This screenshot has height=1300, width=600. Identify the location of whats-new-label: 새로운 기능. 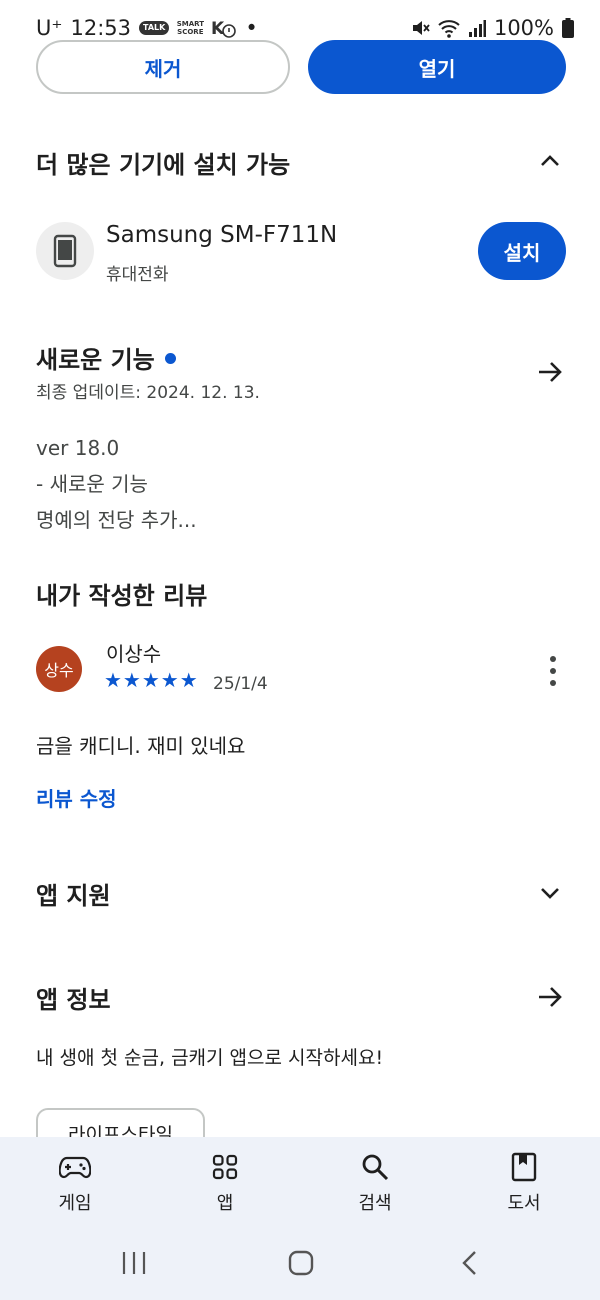
(95, 360).